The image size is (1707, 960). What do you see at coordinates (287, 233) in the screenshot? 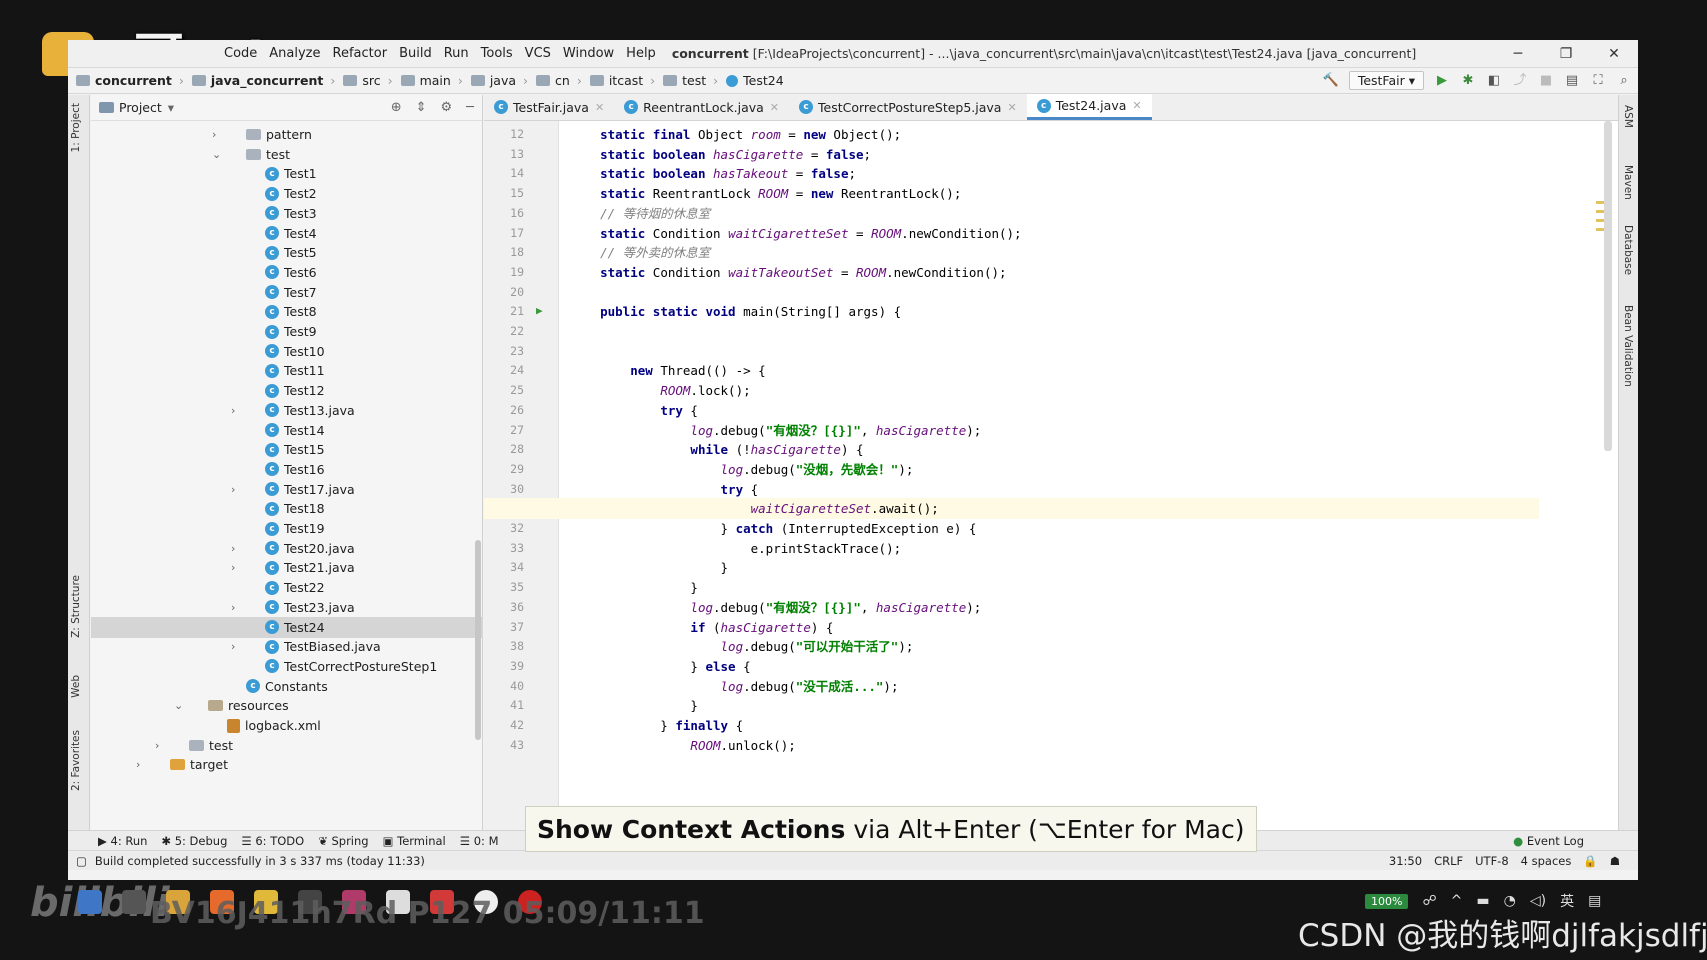
I see `tree-item: c Test4` at bounding box center [287, 233].